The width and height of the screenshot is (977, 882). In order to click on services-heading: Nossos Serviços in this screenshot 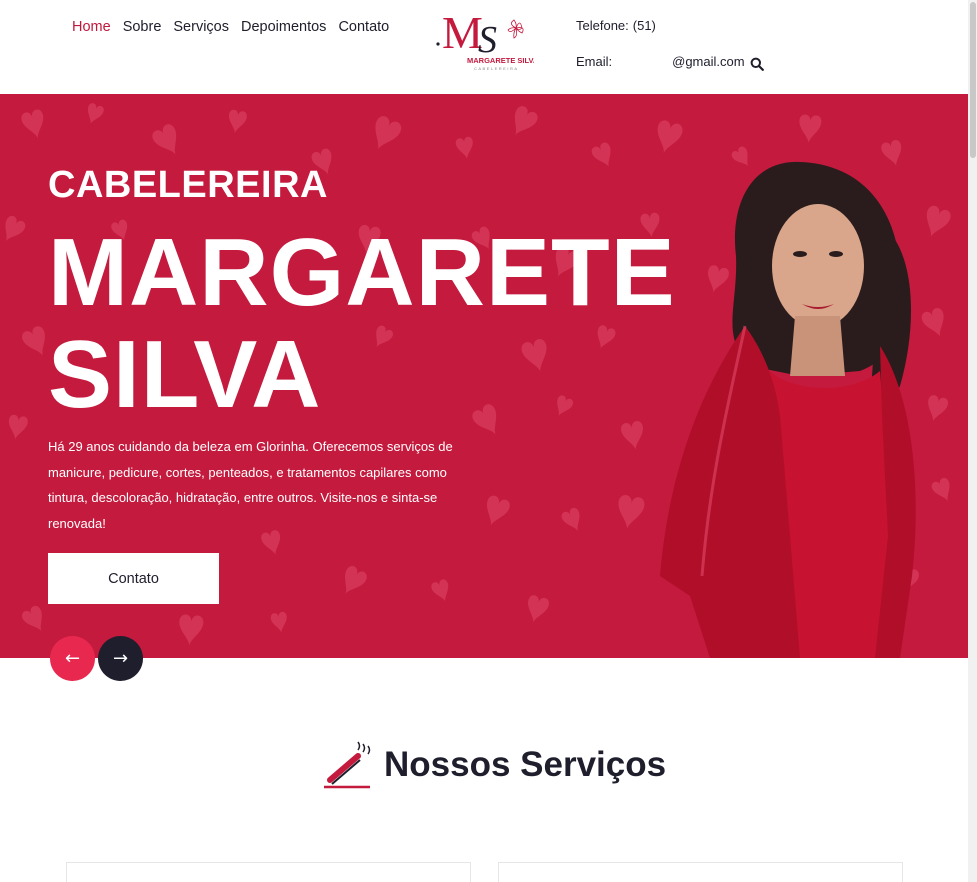, I will do `click(494, 765)`.